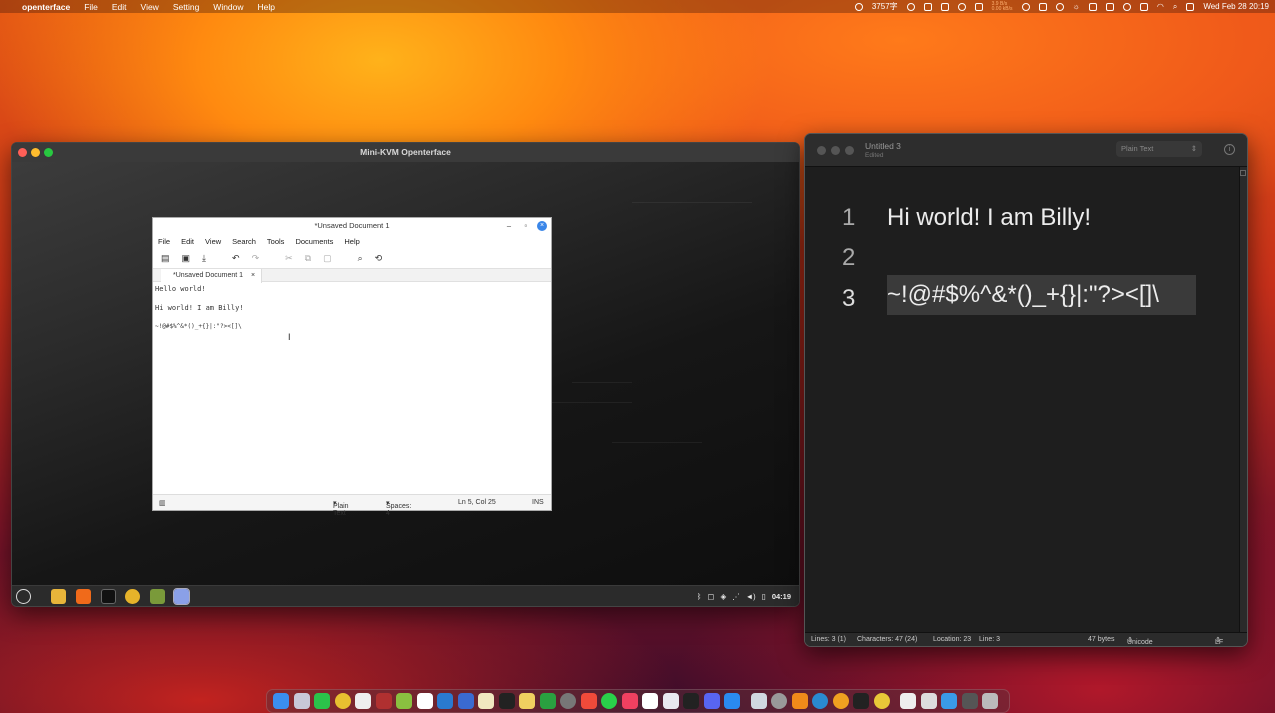  What do you see at coordinates (486, 701) in the screenshot?
I see `notes-icon` at bounding box center [486, 701].